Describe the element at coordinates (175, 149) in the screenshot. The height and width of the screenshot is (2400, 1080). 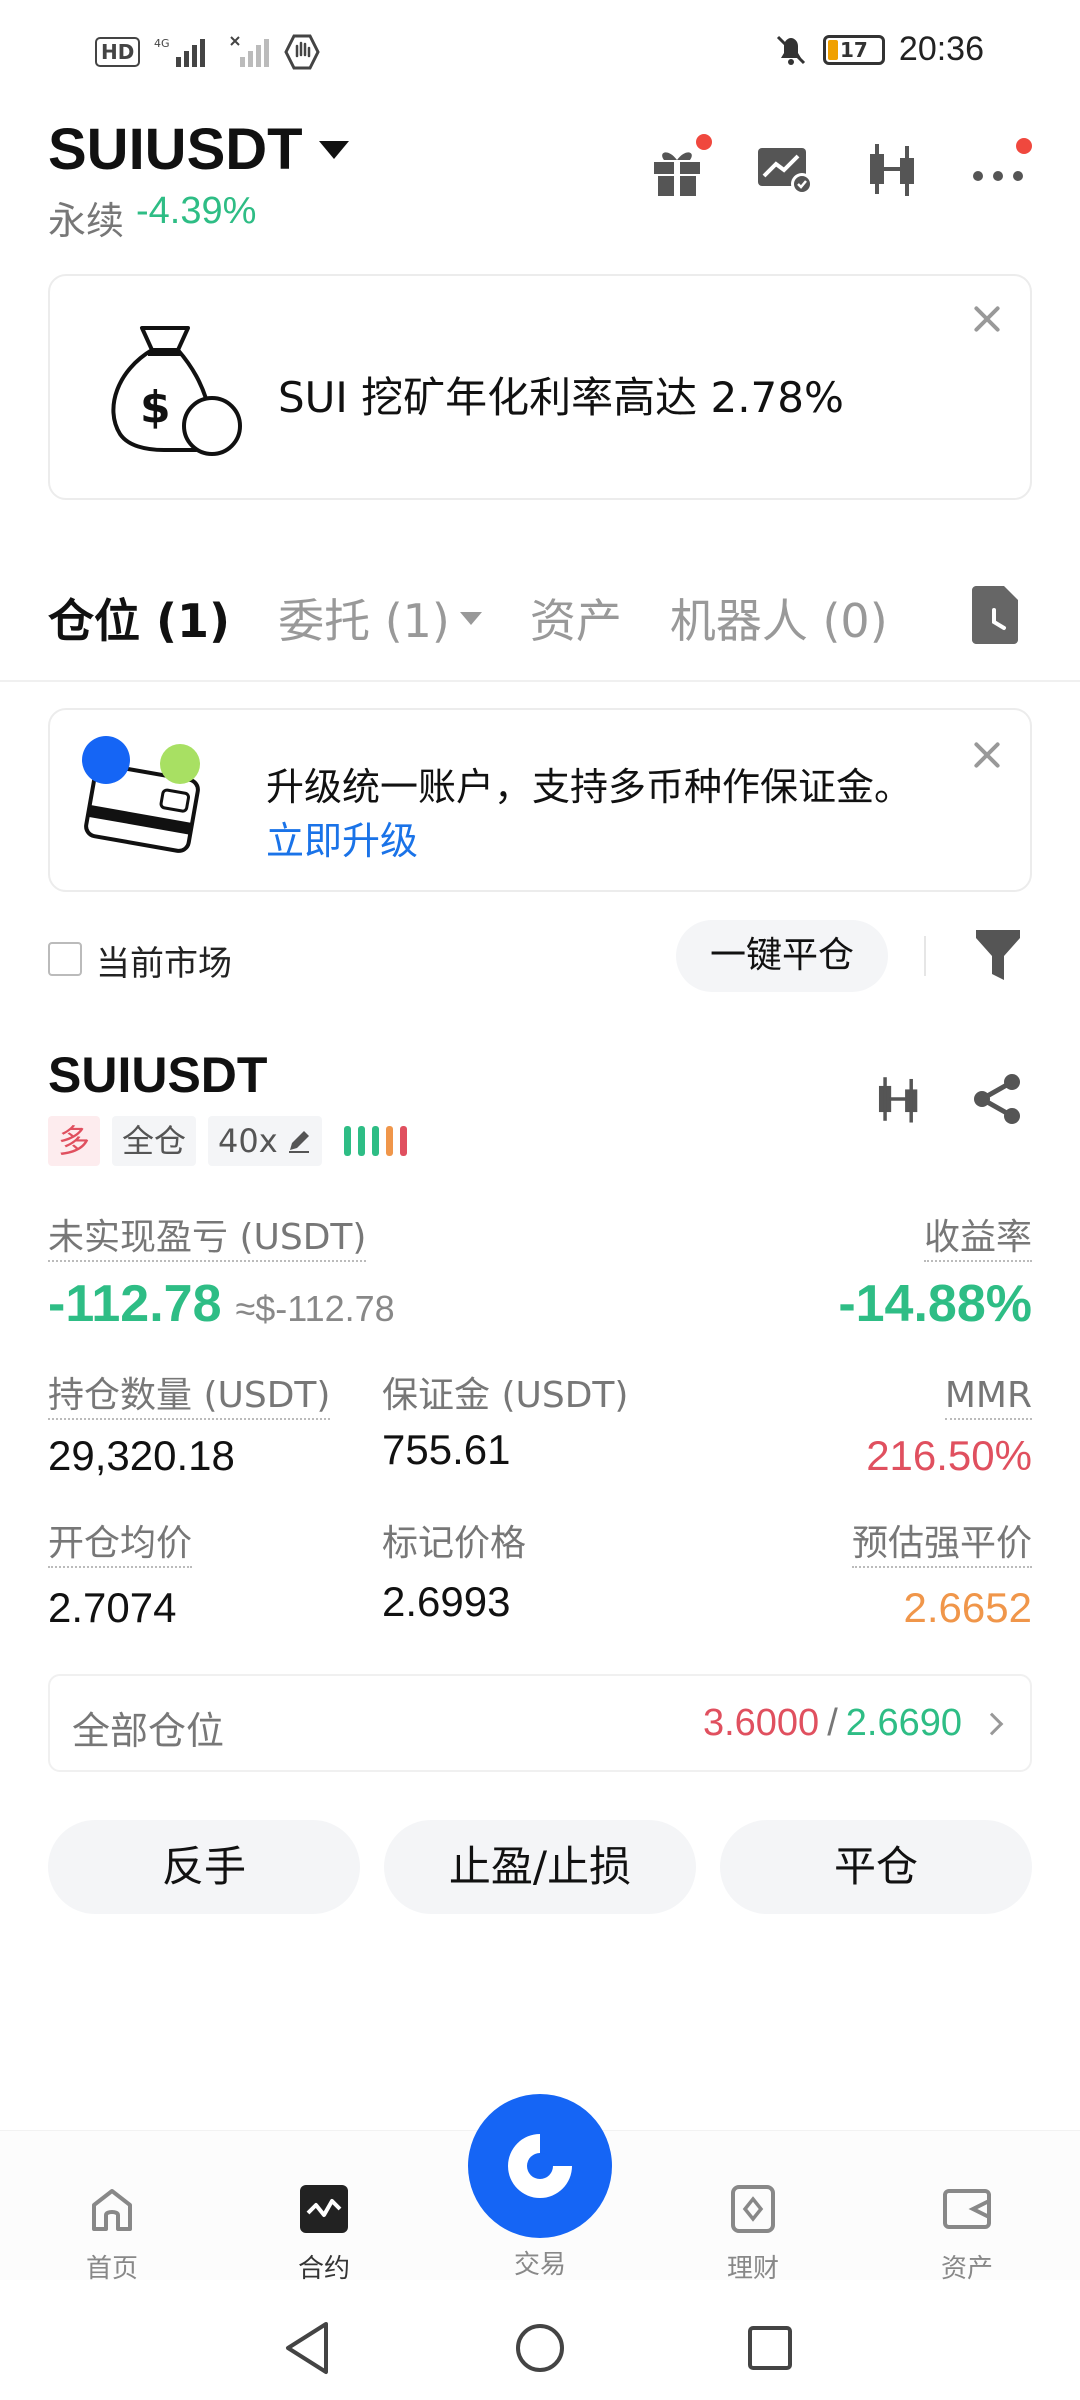
I see `symbol-title: SUIUSDT` at that location.